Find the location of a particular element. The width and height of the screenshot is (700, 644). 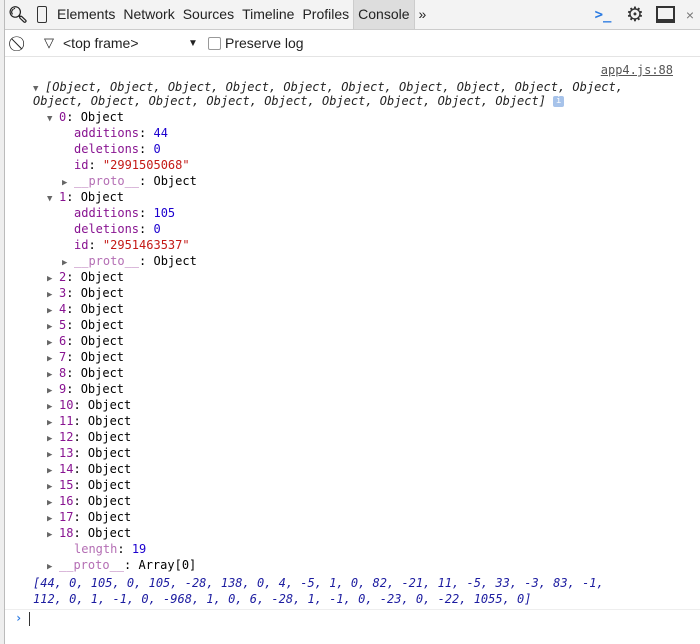

object-entry: ▶ 14: Object is located at coordinates (89, 469).